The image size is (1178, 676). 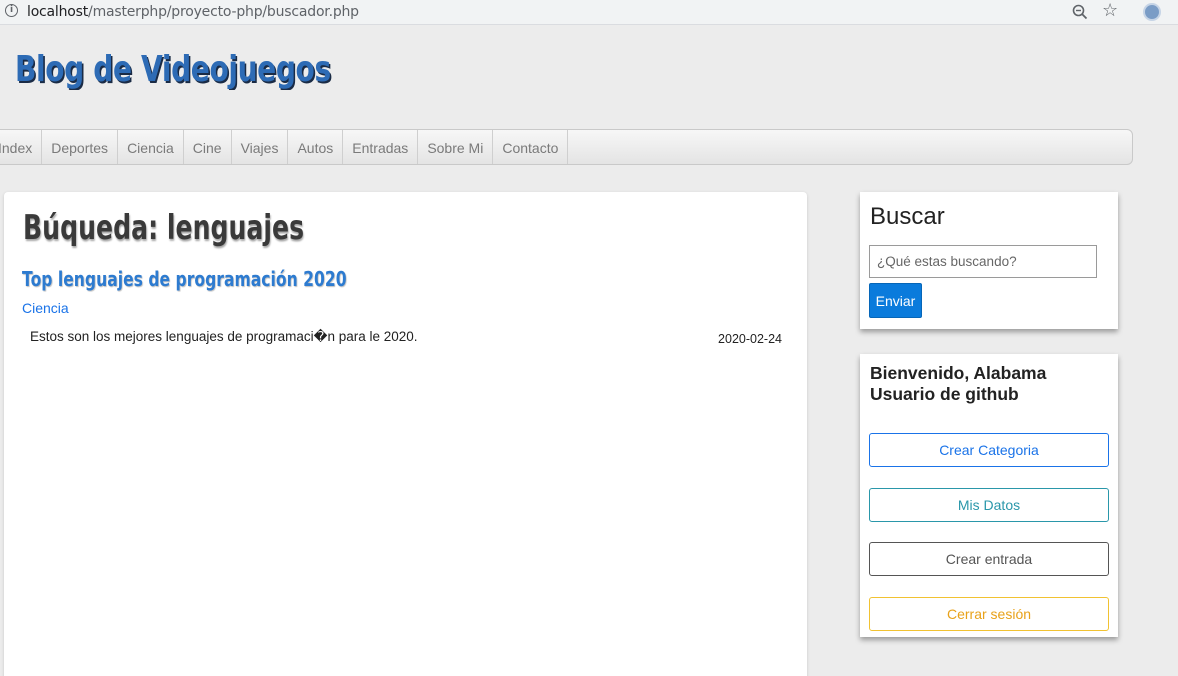 I want to click on url-path: /masterphp/proyecto-php/buscador.php, so click(x=223, y=12).